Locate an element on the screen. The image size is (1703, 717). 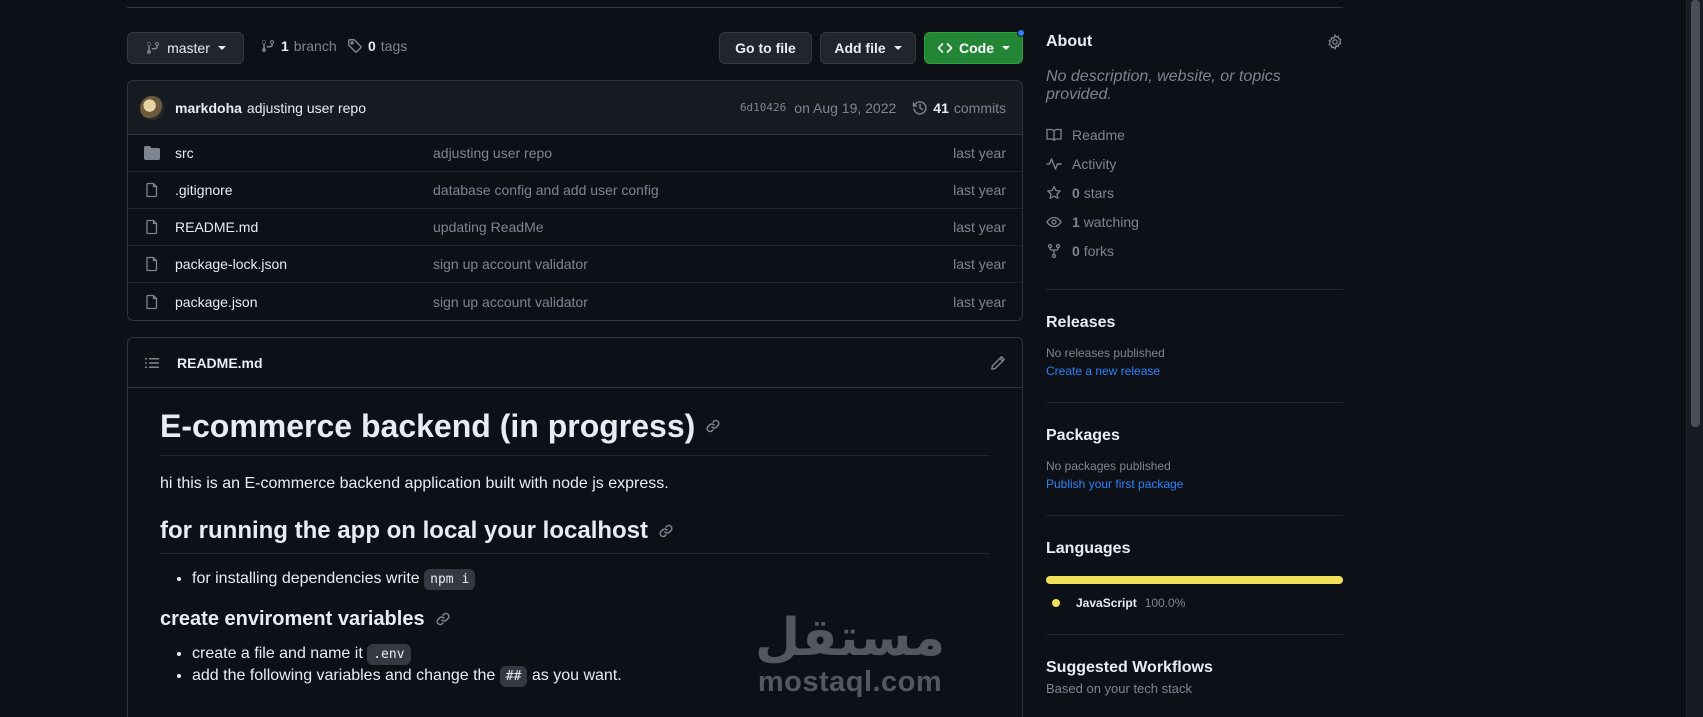
folder-icon is located at coordinates (152, 153).